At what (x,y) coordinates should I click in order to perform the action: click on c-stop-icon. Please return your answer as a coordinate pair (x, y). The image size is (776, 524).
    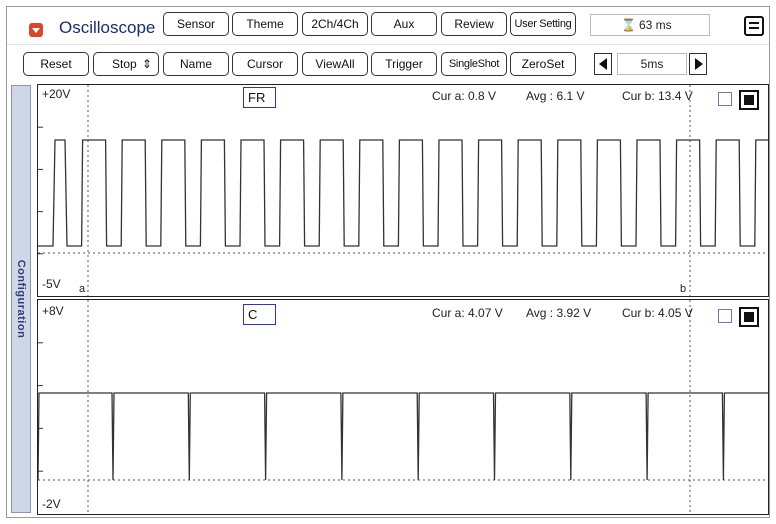
    Looking at the image, I should click on (749, 317).